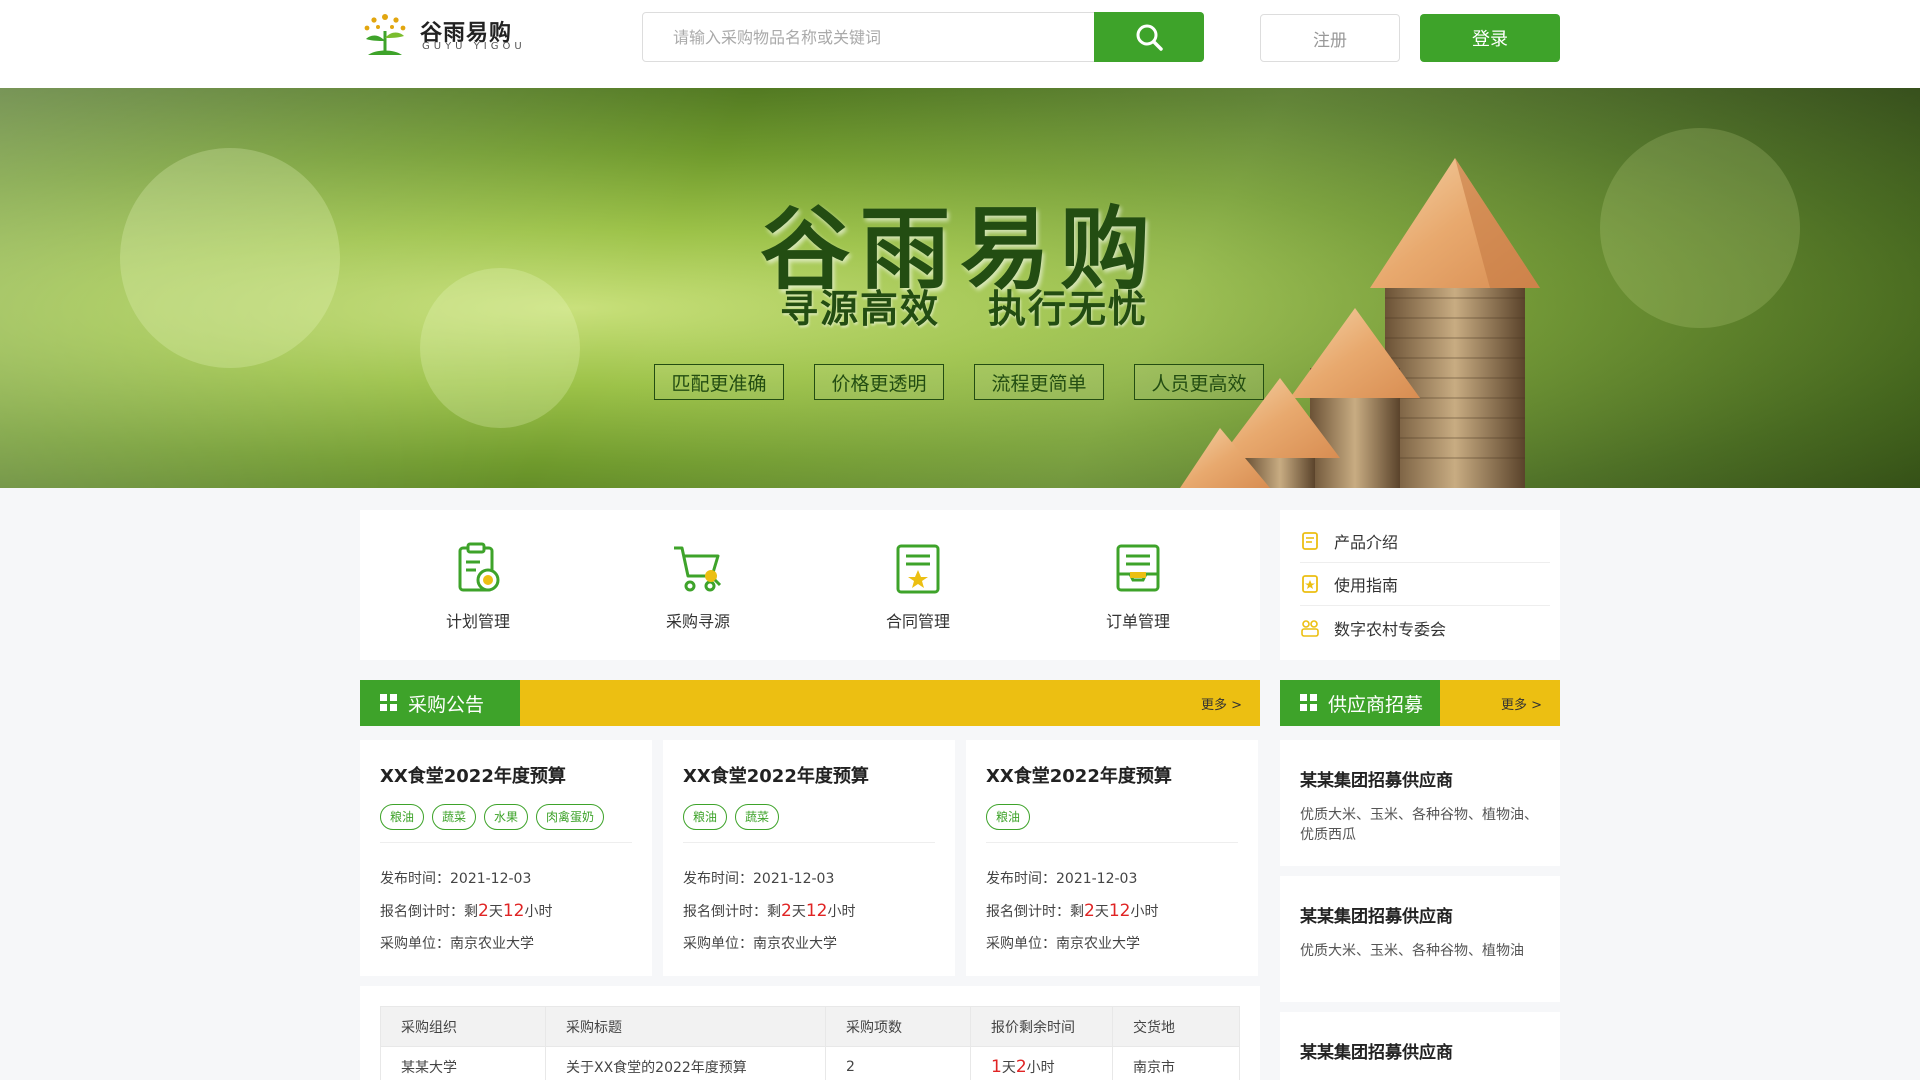  Describe the element at coordinates (879, 382) in the screenshot. I see `tagline-badge: 价格更透明` at that location.